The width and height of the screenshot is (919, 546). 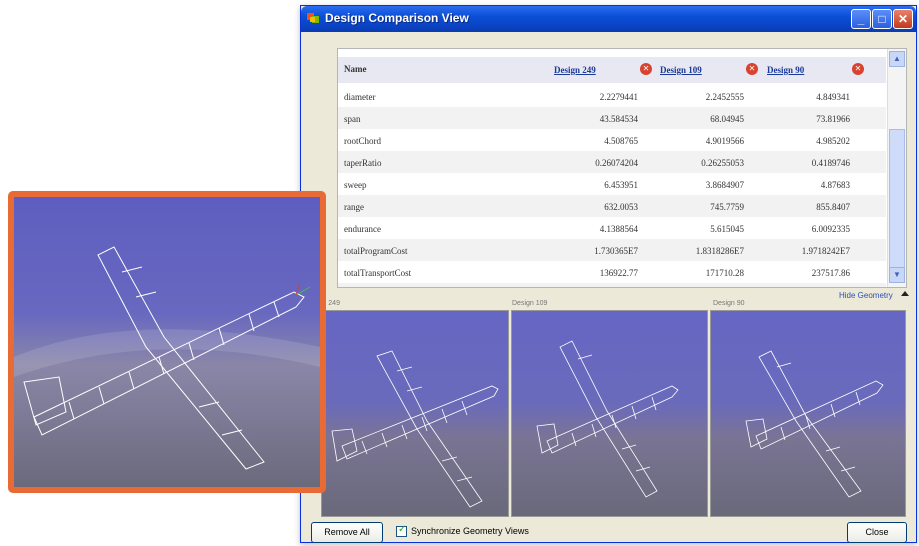 I want to click on row-value: 3.8684907, so click(x=724, y=185).